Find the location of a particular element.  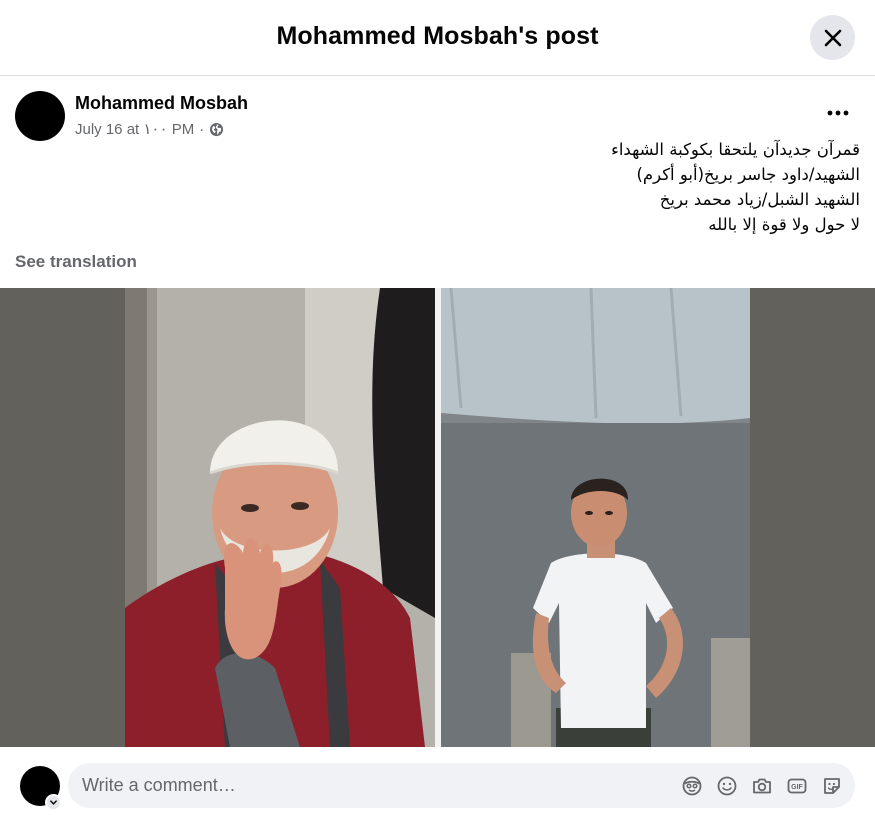

emoji-button is located at coordinates (727, 786).